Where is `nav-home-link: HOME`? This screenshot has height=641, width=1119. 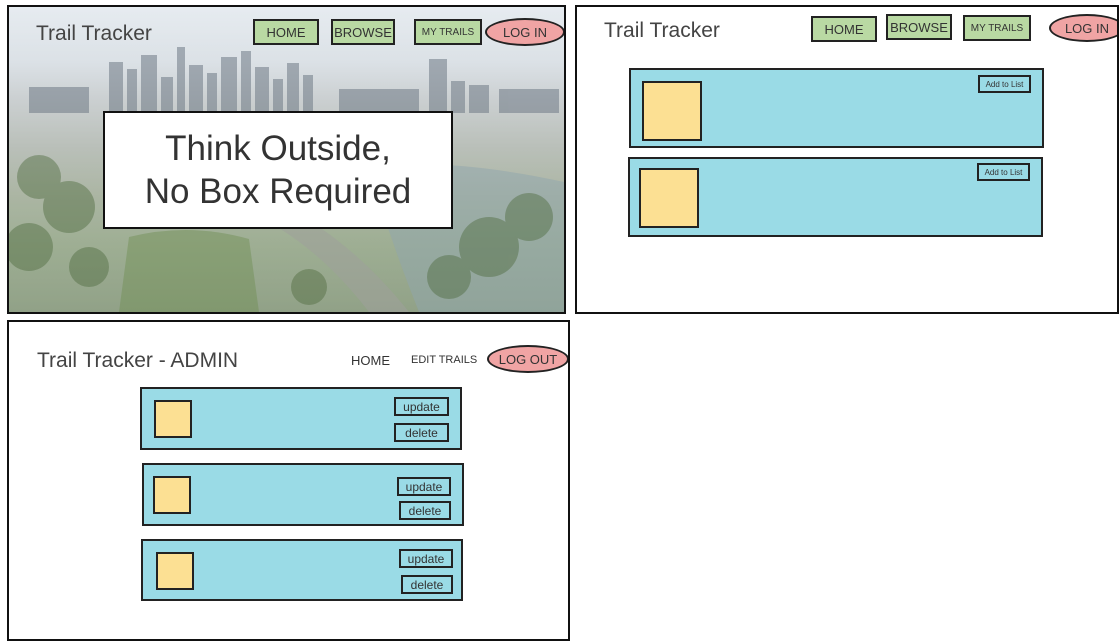 nav-home-link: HOME is located at coordinates (370, 360).